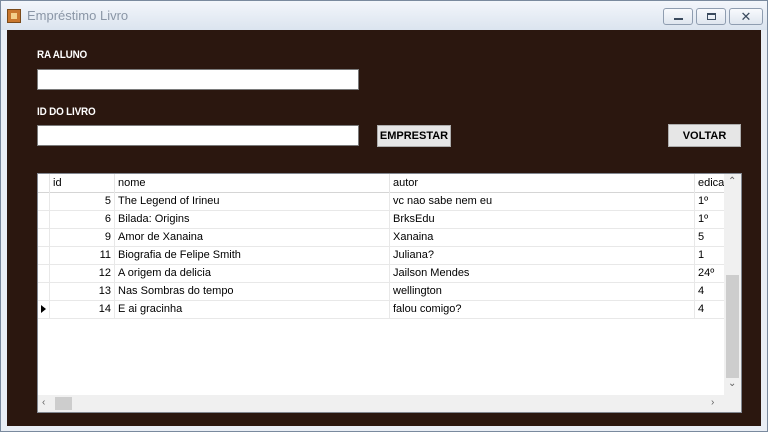  Describe the element at coordinates (63, 403) in the screenshot. I see `horizontal-scroll-thumb` at that location.